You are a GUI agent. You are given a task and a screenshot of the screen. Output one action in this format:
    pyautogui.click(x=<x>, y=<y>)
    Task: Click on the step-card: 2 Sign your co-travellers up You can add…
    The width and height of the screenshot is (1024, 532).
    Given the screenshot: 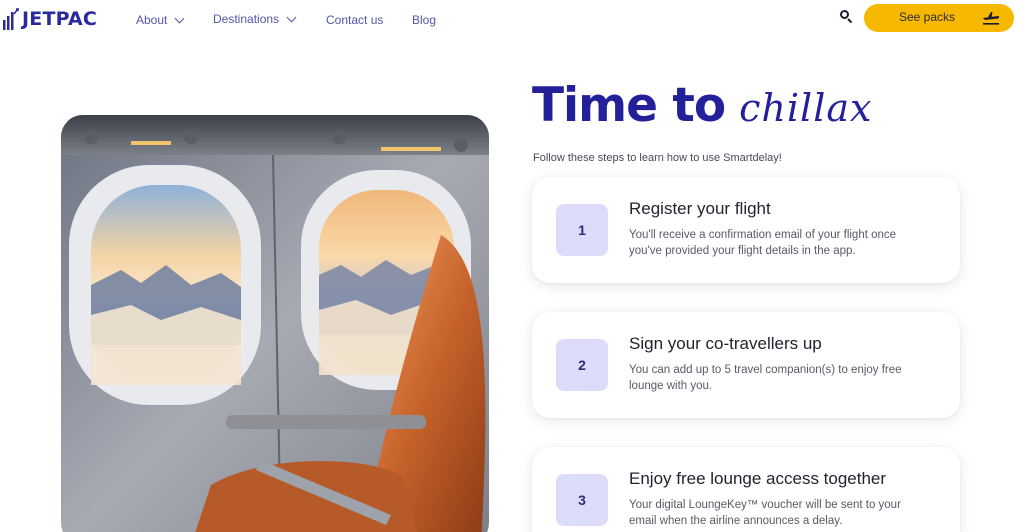 What is the action you would take?
    pyautogui.click(x=746, y=365)
    